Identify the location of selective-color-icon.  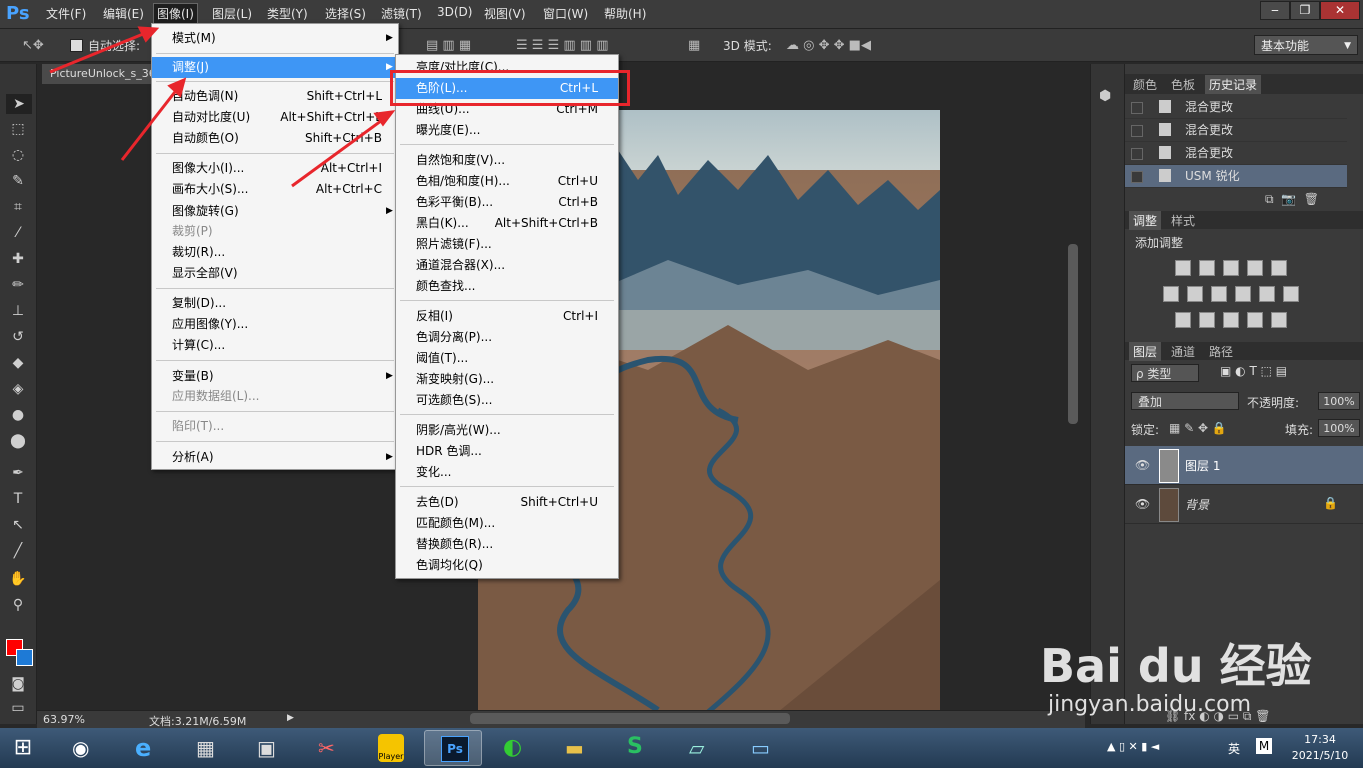
(1255, 320).